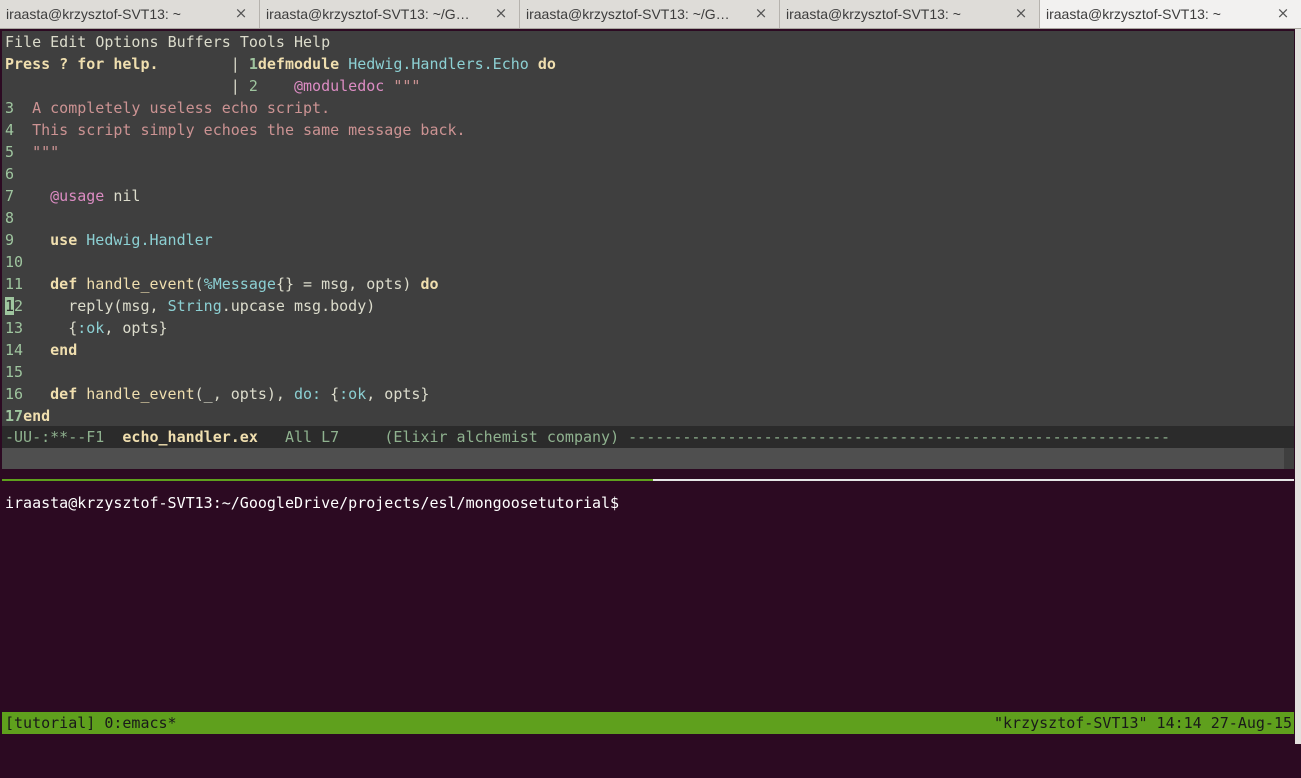  Describe the element at coordinates (10, 240) in the screenshot. I see `line-number: 9` at that location.